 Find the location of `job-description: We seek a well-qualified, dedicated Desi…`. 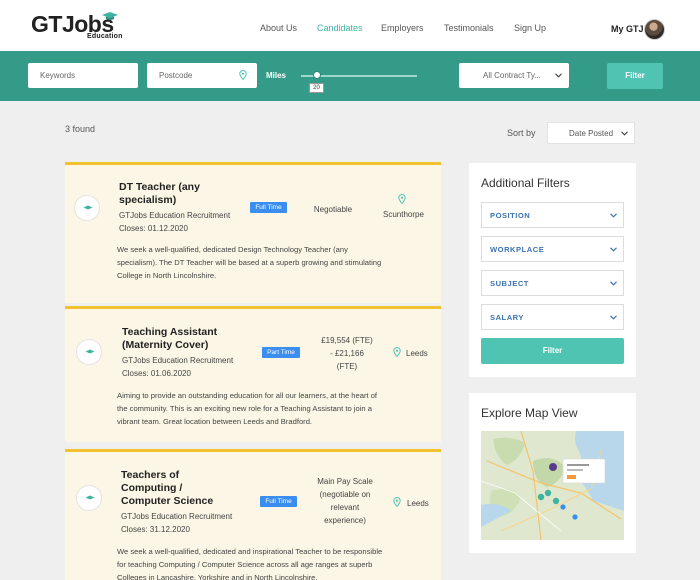

job-description: We seek a well-qualified, dedicated Desi… is located at coordinates (249, 262).